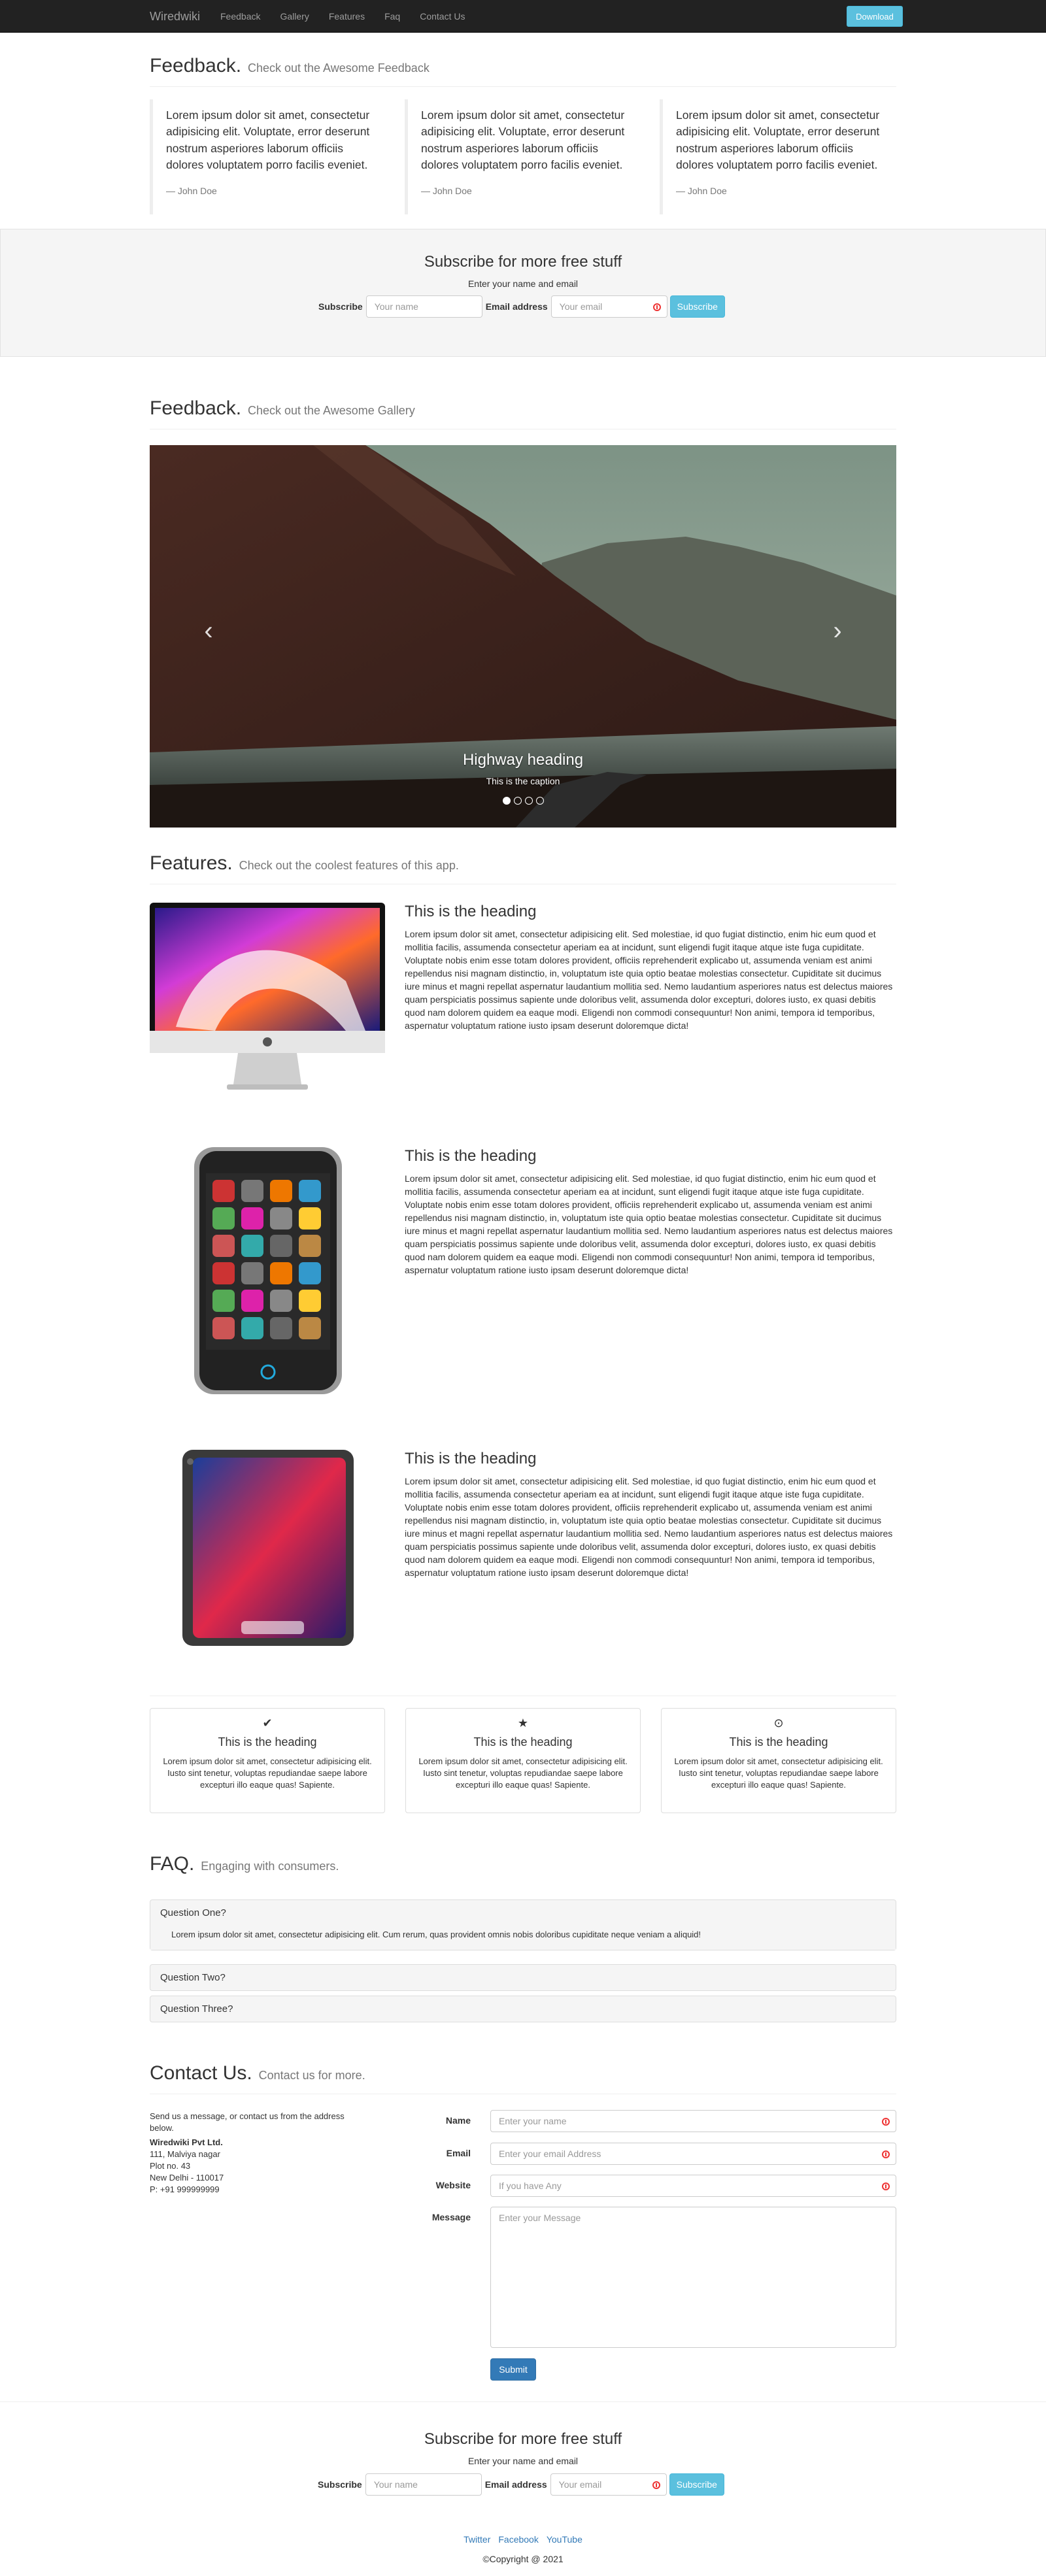 This screenshot has width=1046, height=2576. I want to click on subscribe-name-label: Subscribe, so click(340, 2484).